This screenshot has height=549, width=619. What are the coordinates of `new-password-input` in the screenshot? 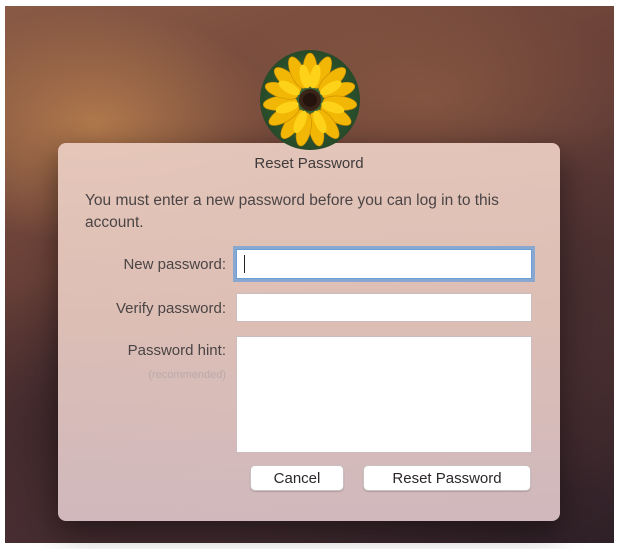 It's located at (384, 264).